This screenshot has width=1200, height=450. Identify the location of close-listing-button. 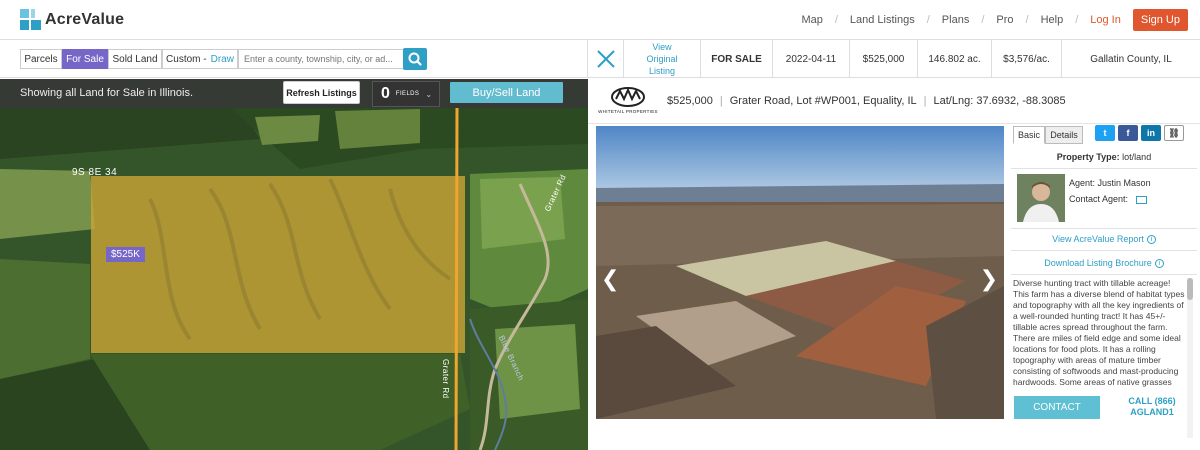
(606, 59).